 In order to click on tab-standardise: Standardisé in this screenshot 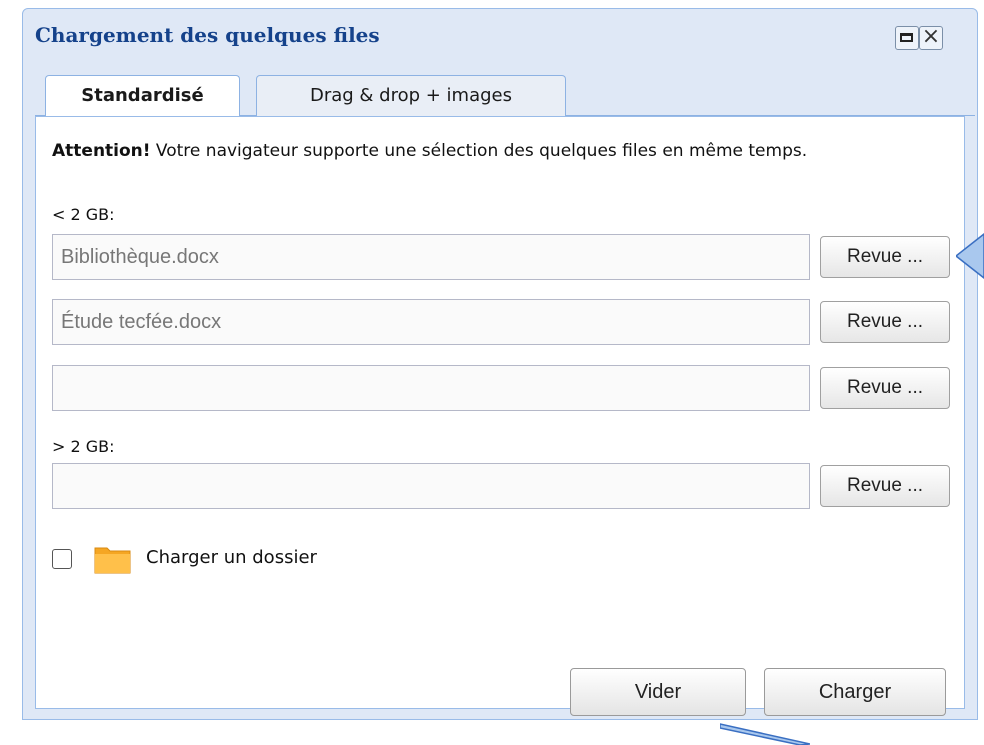, I will do `click(142, 95)`.